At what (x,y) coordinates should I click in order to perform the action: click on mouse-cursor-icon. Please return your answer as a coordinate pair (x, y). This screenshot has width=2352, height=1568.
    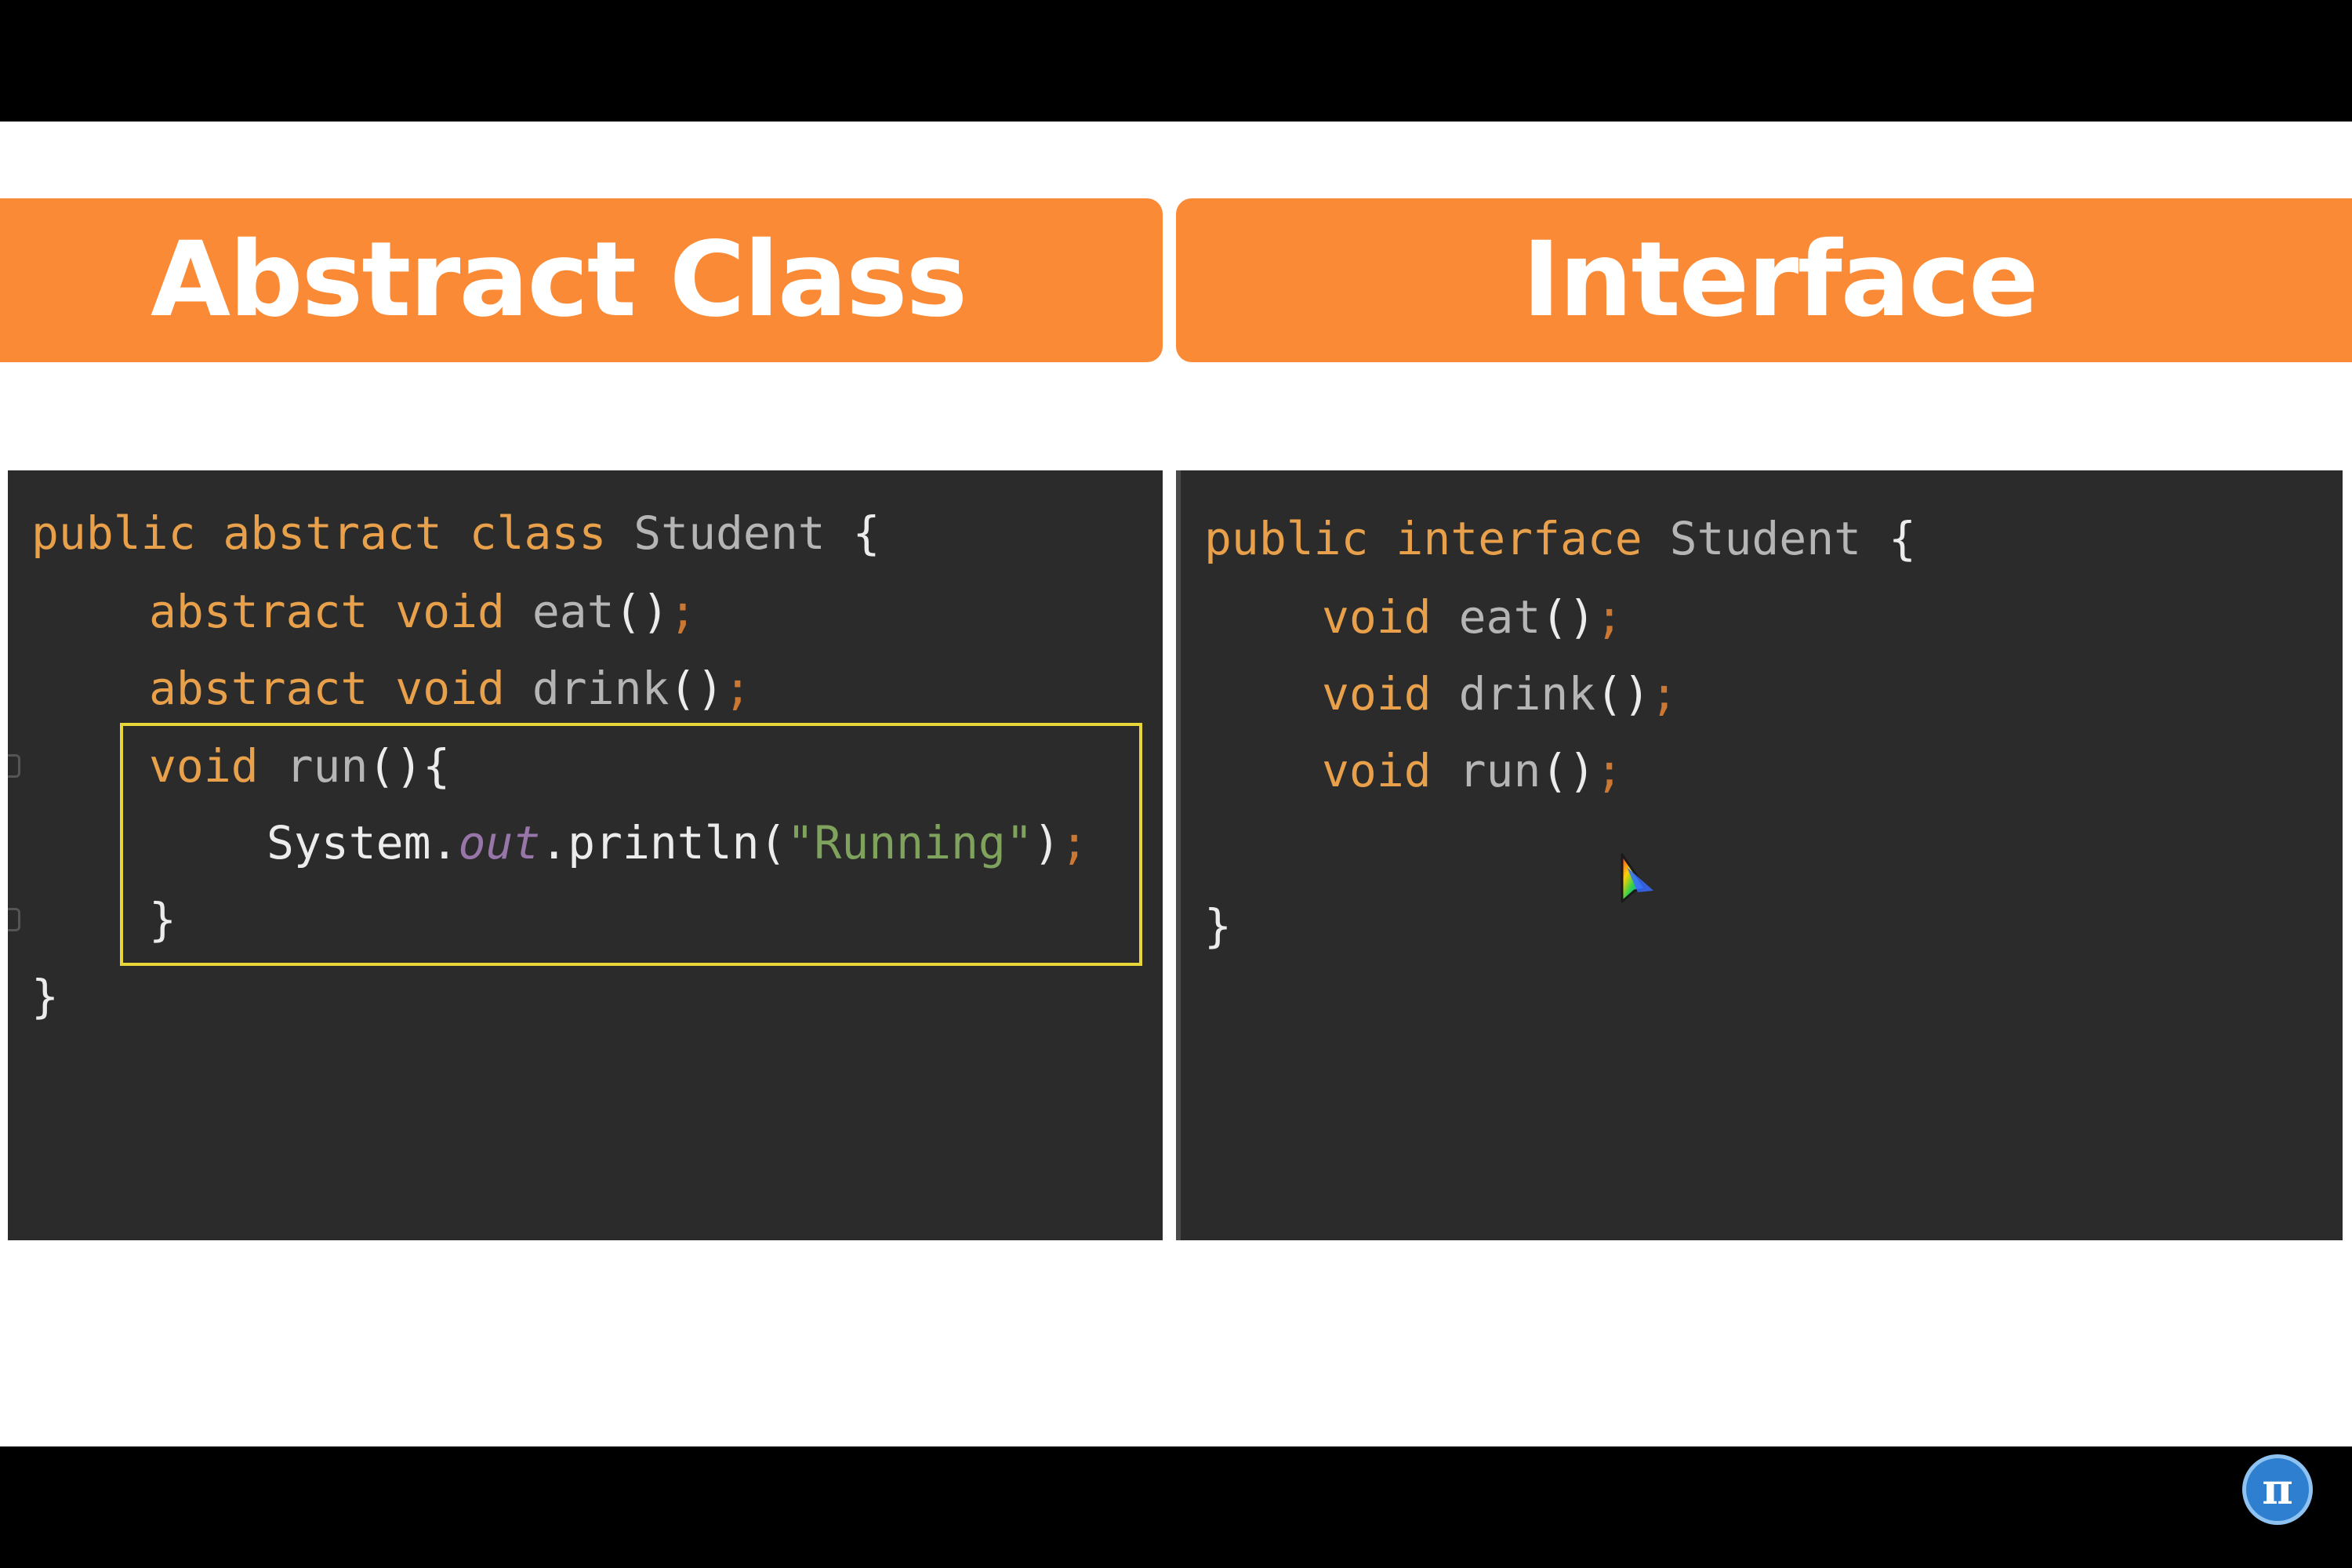
    Looking at the image, I should click on (1637, 878).